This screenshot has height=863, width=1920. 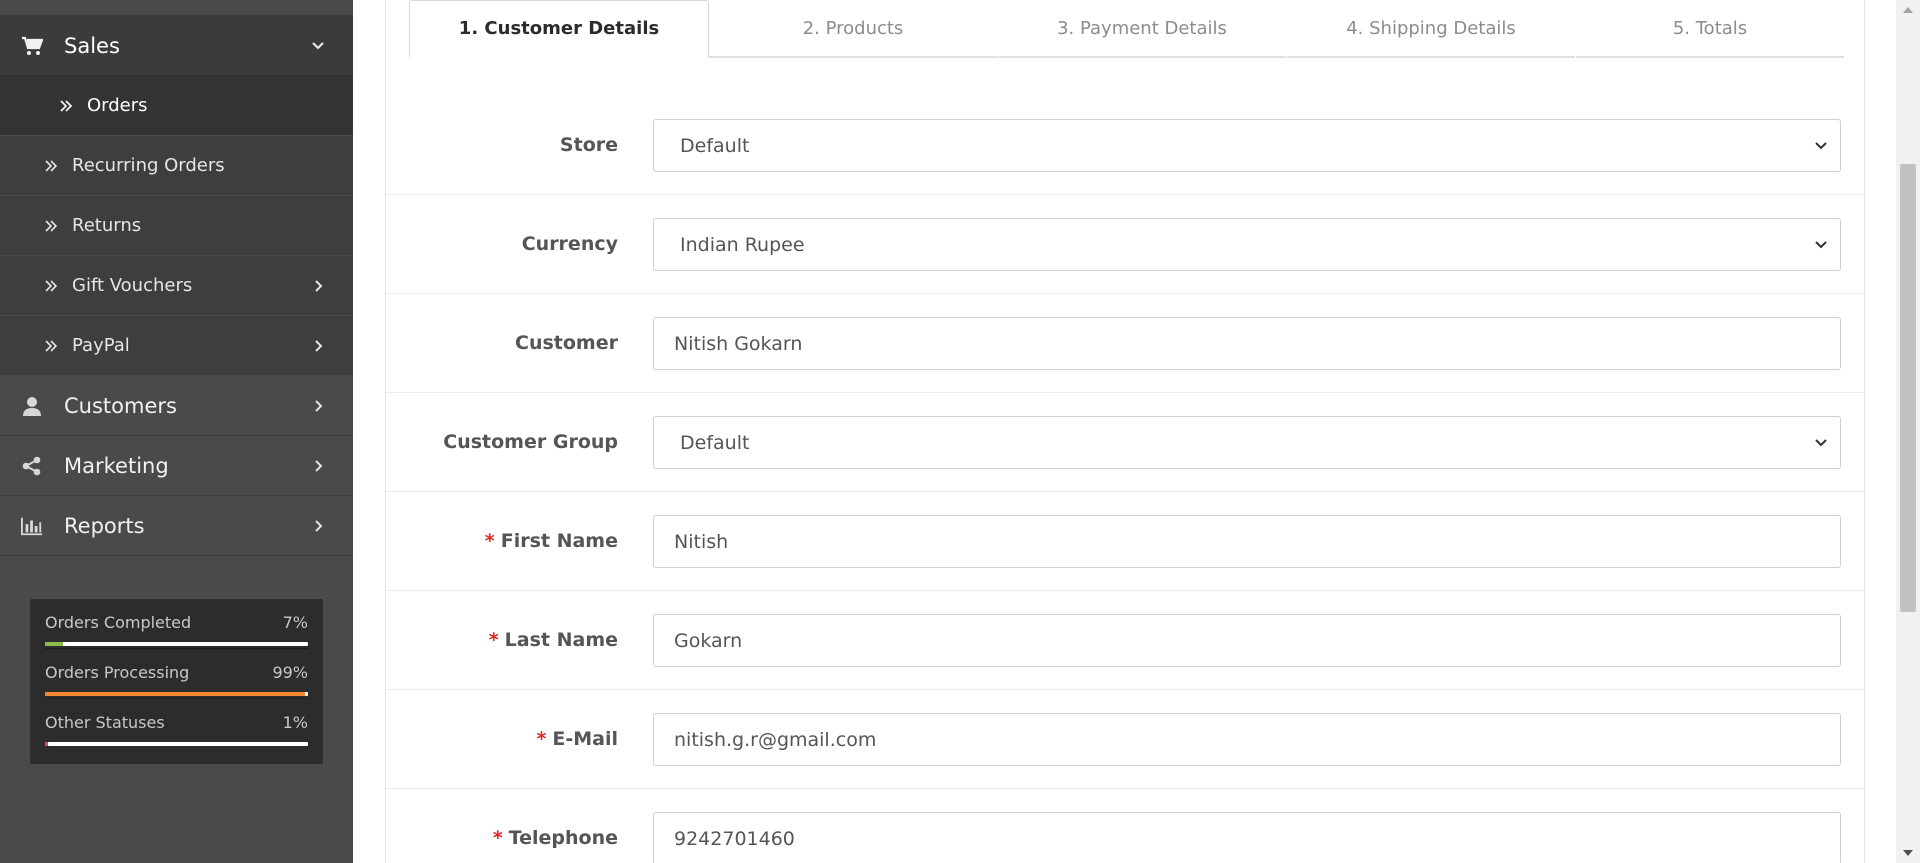 I want to click on sidebar-item-gift-vouchers: Gift Vouchers, so click(x=176, y=286).